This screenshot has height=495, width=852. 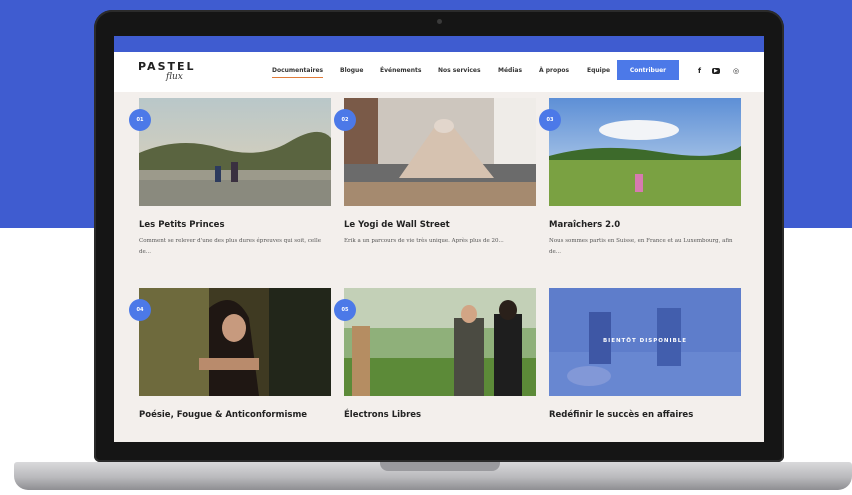 I want to click on card-number-badge: 04, so click(x=140, y=310).